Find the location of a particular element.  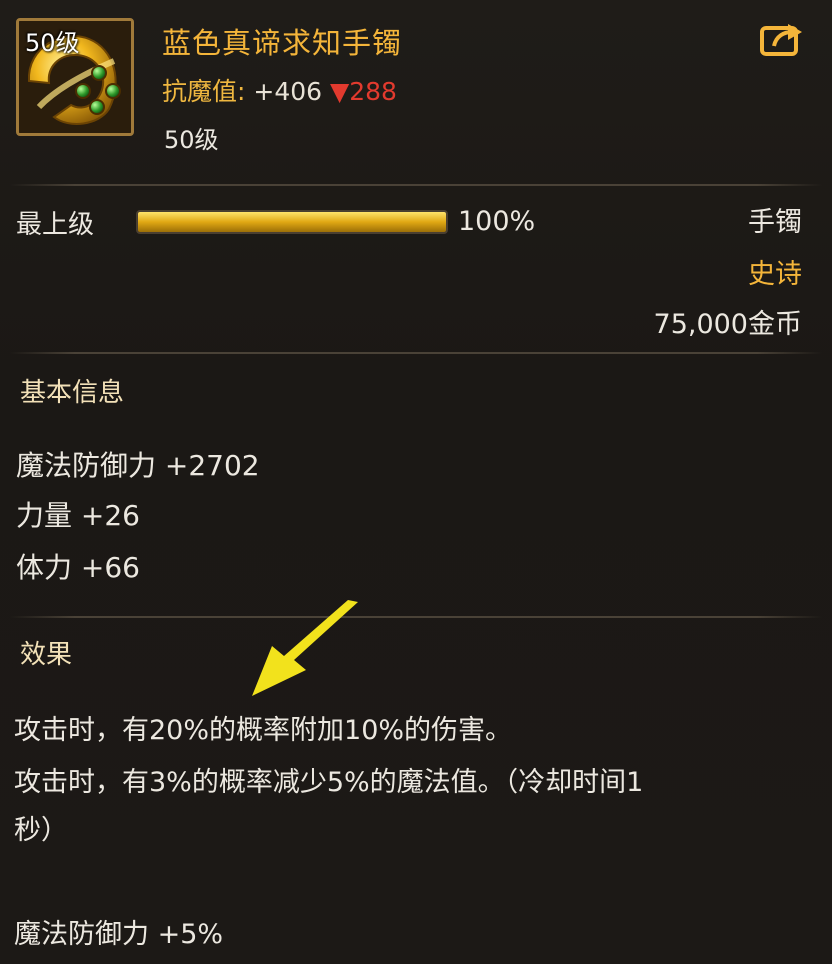

effect-line: 魔法防御力 +5% is located at coordinates (119, 934).